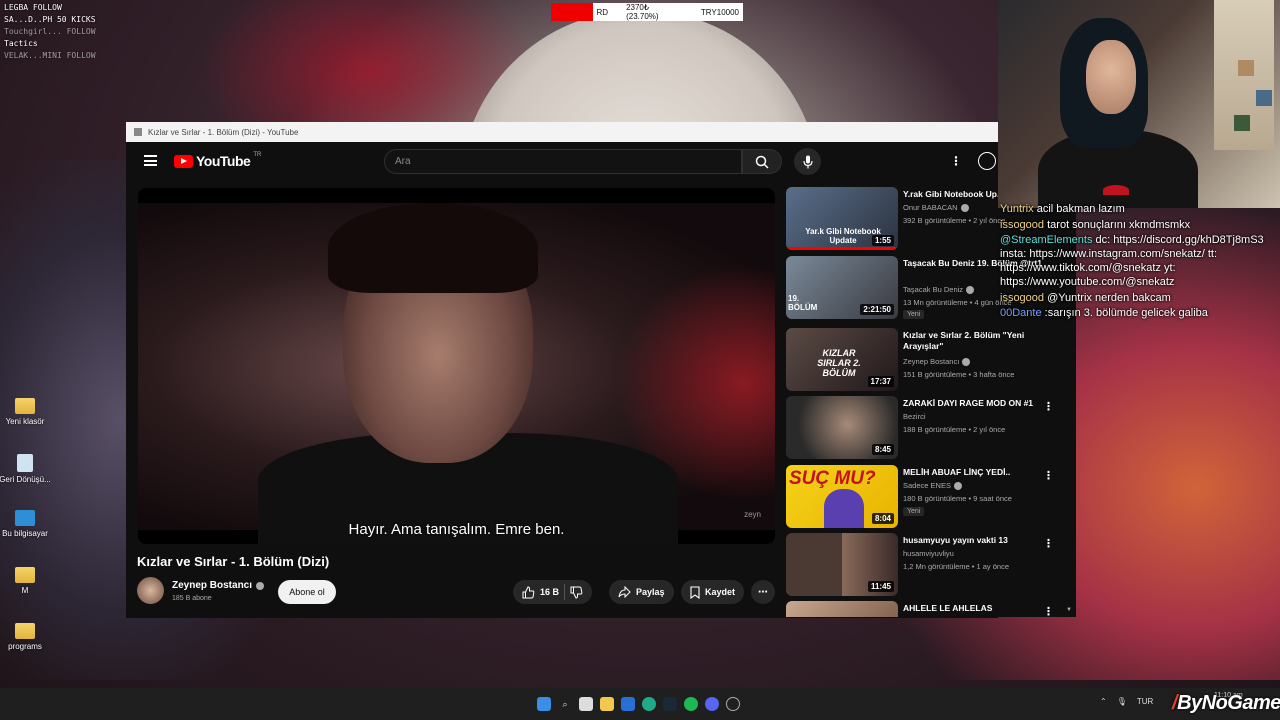  I want to click on video-thumbnail: 8:45, so click(842, 427).